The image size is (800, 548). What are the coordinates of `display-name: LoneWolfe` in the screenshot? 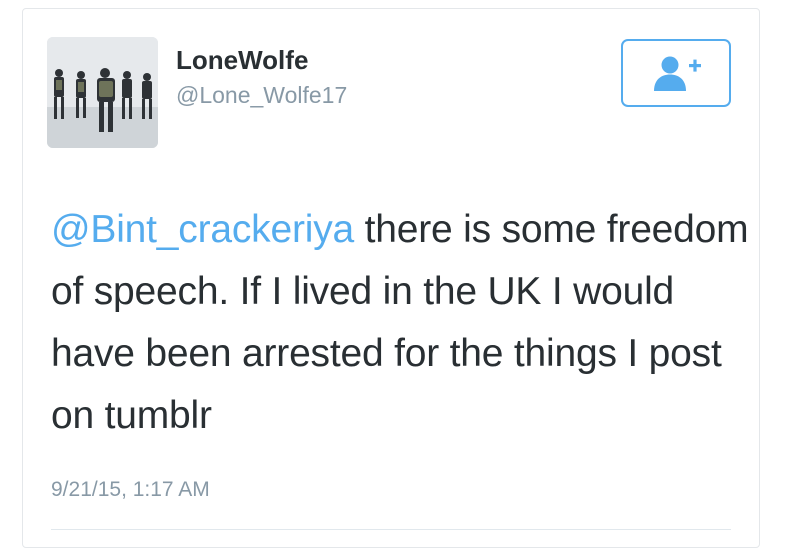 It's located at (242, 60).